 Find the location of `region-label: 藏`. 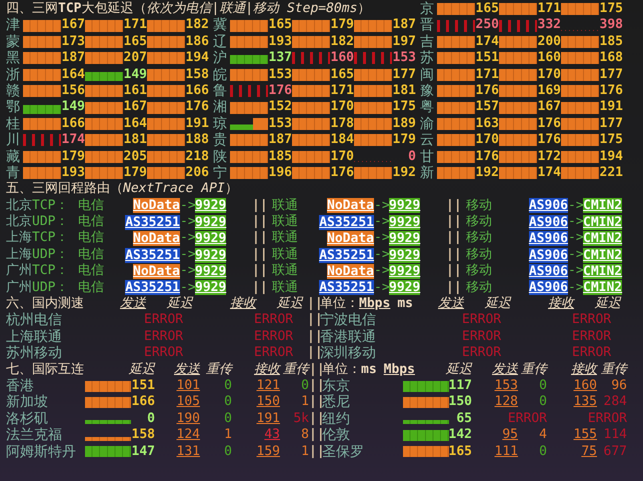

region-label: 藏 is located at coordinates (13, 156).